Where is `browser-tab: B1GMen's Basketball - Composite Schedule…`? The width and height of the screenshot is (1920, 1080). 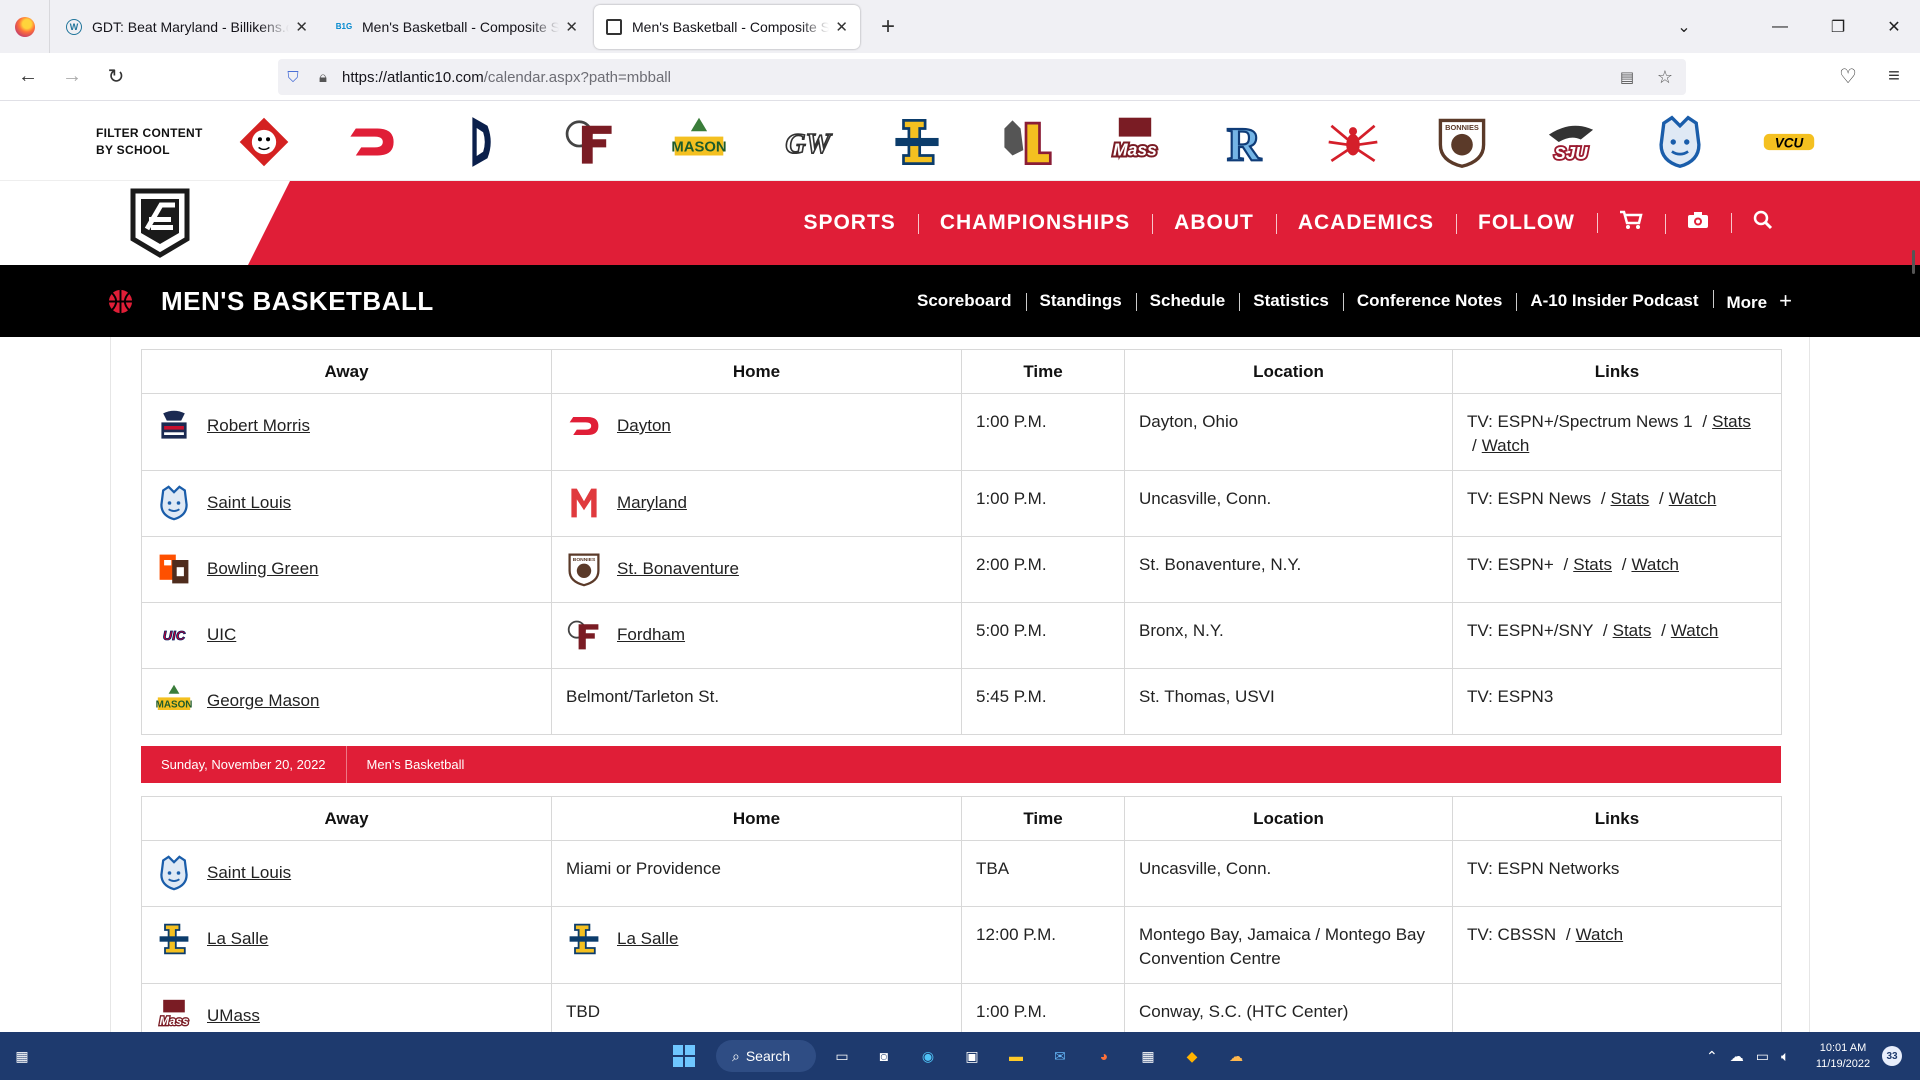 browser-tab: B1GMen's Basketball - Composite Schedule… is located at coordinates (457, 27).